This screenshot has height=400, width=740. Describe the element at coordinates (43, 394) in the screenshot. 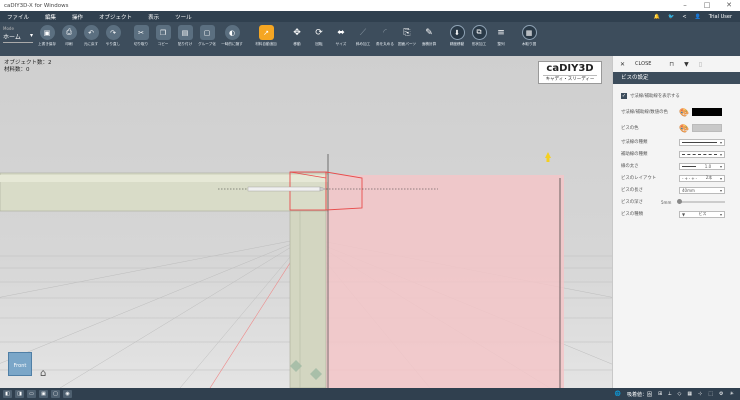

I see `view-mode-icon: ▣` at that location.